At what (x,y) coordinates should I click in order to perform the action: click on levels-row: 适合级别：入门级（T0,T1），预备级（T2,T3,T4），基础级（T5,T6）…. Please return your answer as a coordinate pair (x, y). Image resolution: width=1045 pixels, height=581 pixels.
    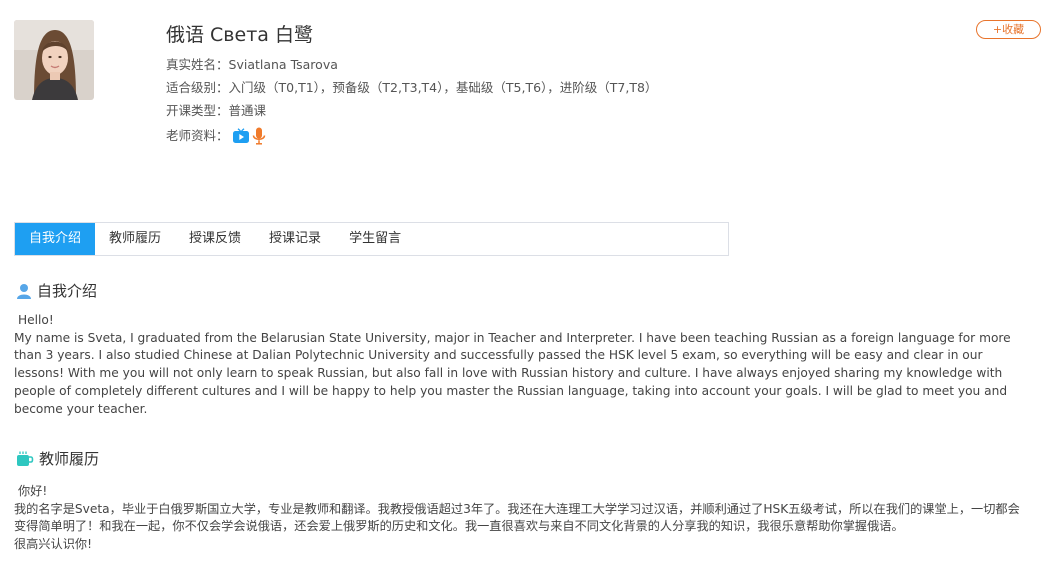
    Looking at the image, I should click on (411, 87).